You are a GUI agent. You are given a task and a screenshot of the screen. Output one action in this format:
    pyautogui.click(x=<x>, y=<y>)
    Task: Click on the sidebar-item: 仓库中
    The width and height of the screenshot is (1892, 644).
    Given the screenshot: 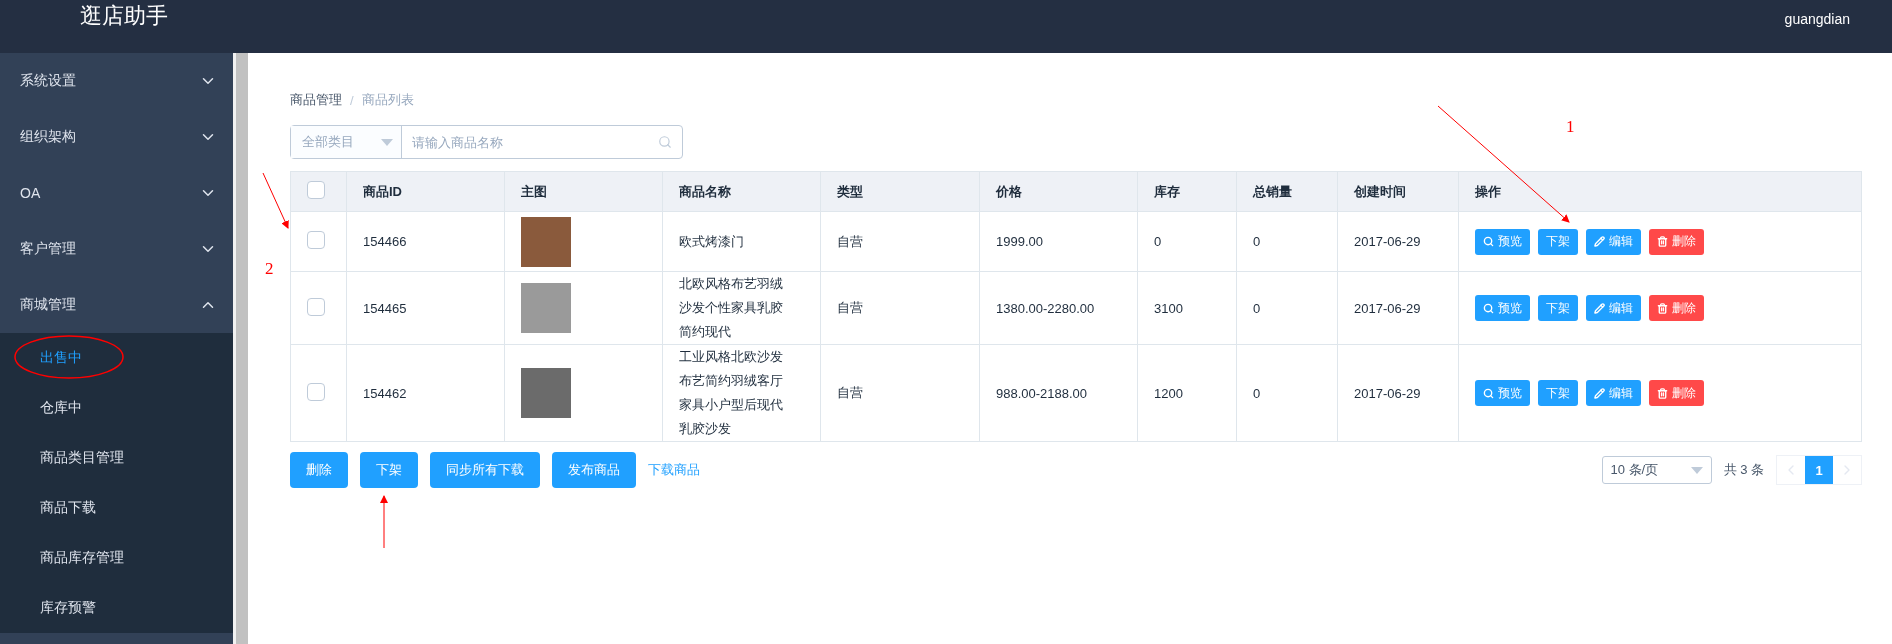 What is the action you would take?
    pyautogui.click(x=116, y=408)
    